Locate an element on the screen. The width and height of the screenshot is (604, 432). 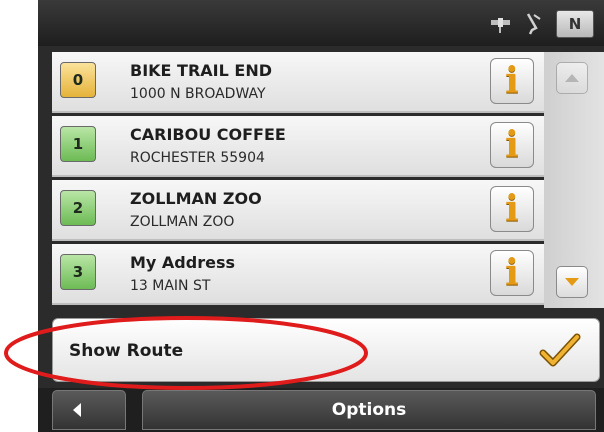
destination-address: 13 MAIN ST is located at coordinates (170, 286).